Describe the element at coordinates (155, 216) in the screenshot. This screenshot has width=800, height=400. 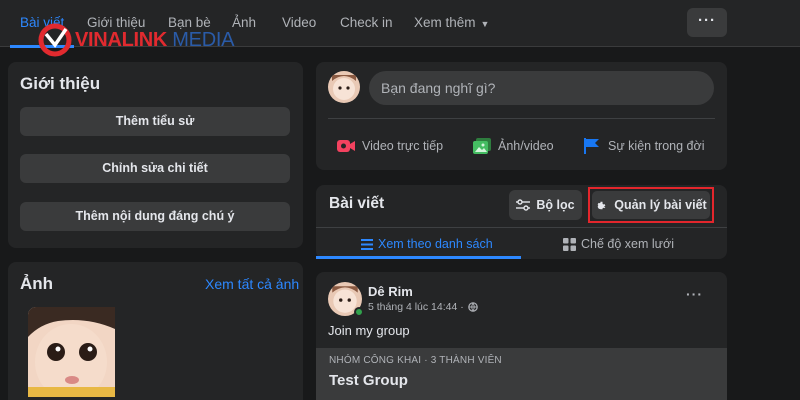
I see `add-featured-button: Thêm nội dung đáng chú ý` at that location.